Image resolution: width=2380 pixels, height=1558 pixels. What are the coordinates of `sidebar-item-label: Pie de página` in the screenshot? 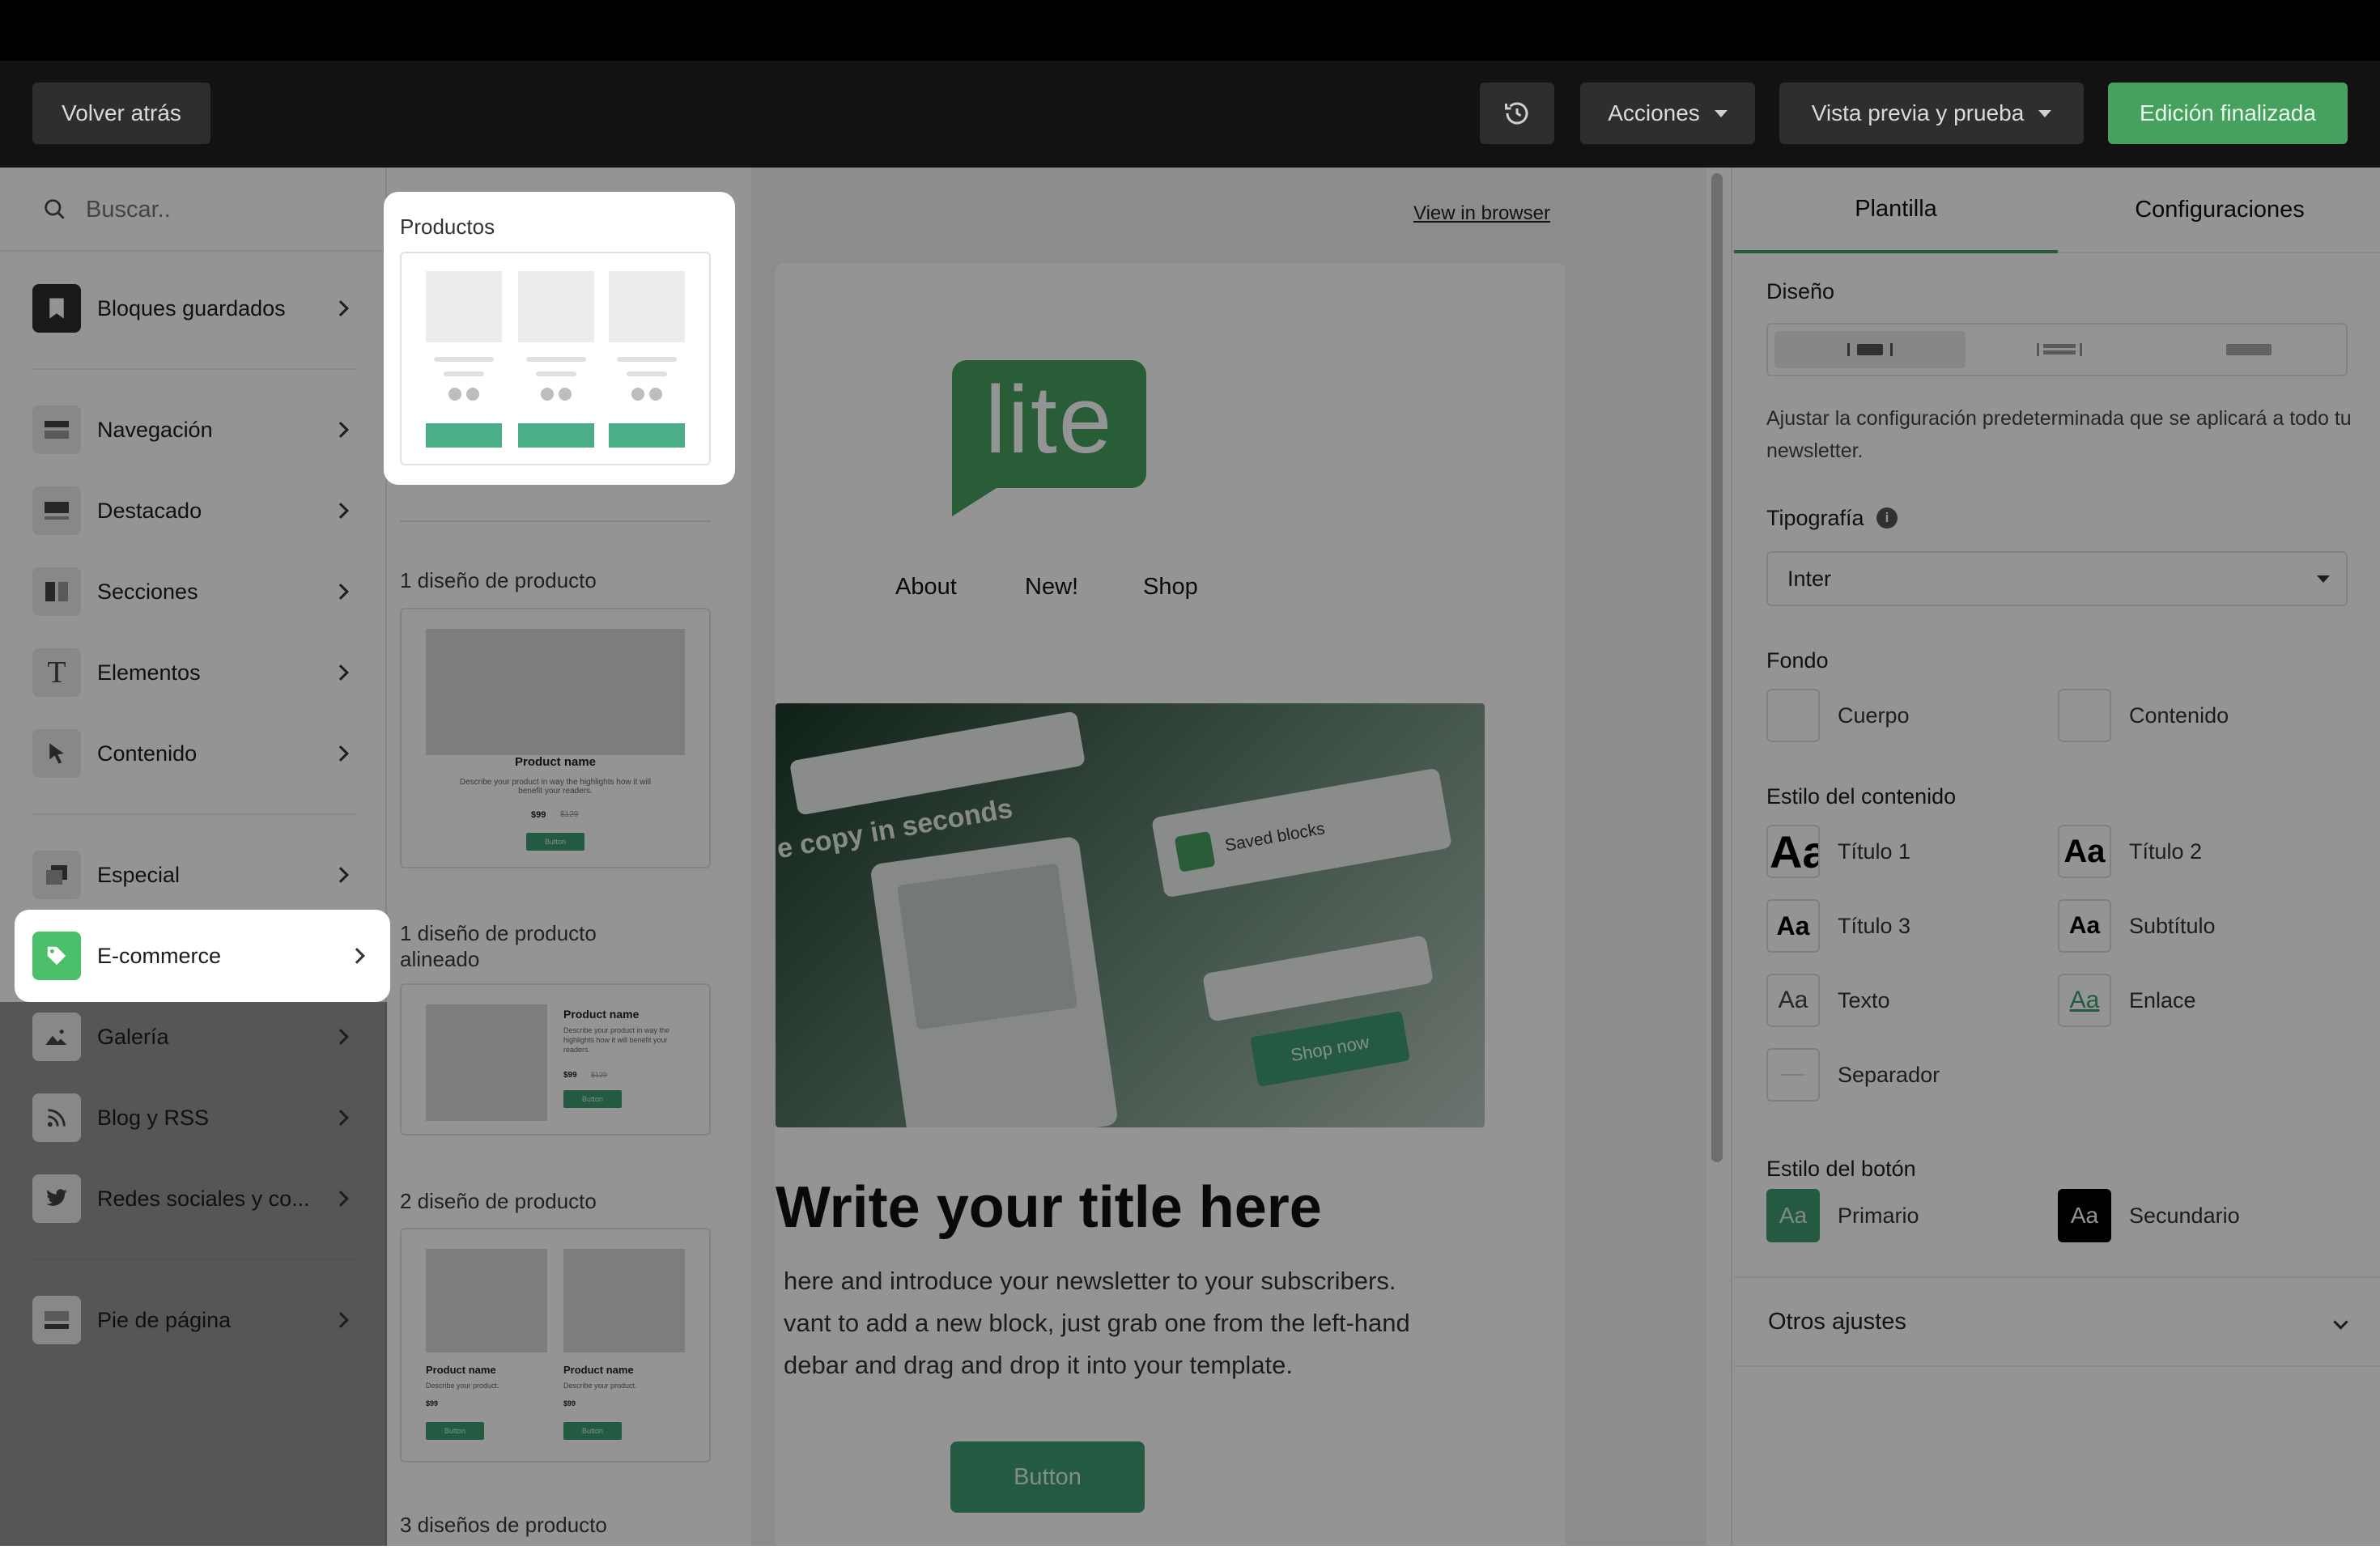 It's located at (164, 1320).